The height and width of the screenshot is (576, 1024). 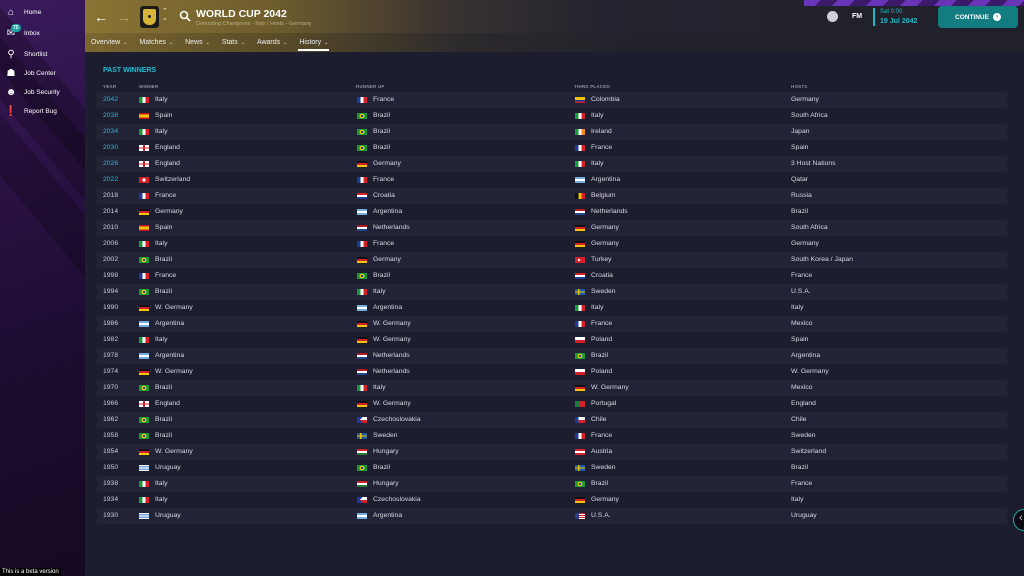 What do you see at coordinates (110, 115) in the screenshot?
I see `year-cell: 2038` at bounding box center [110, 115].